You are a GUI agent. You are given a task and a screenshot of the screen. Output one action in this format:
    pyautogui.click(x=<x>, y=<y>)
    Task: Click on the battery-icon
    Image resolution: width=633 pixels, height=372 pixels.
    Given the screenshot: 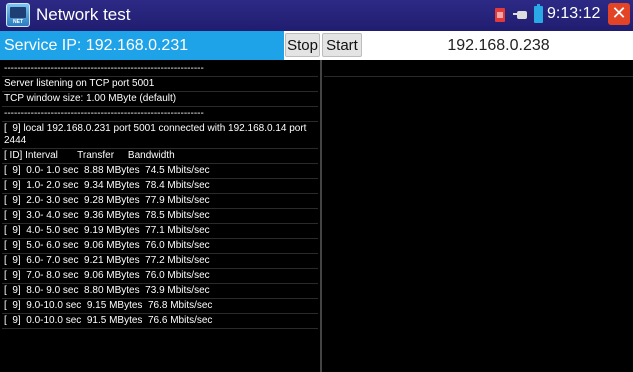 What is the action you would take?
    pyautogui.click(x=538, y=13)
    